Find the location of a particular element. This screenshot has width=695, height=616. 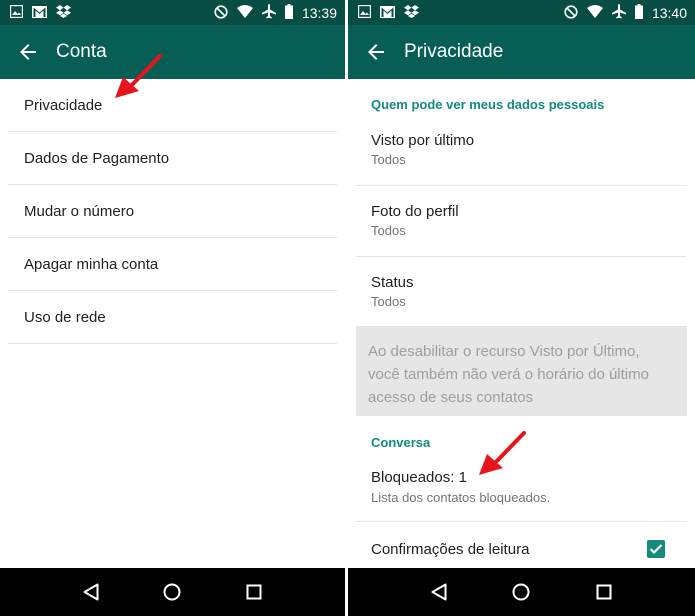

section-header-chat: Conversa is located at coordinates (401, 442).